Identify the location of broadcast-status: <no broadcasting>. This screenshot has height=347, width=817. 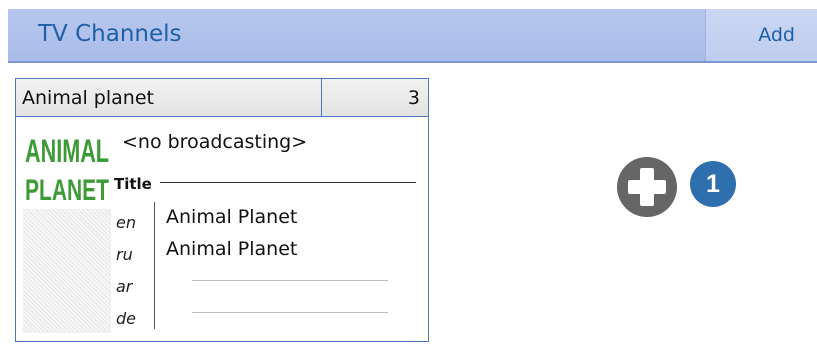
(215, 142).